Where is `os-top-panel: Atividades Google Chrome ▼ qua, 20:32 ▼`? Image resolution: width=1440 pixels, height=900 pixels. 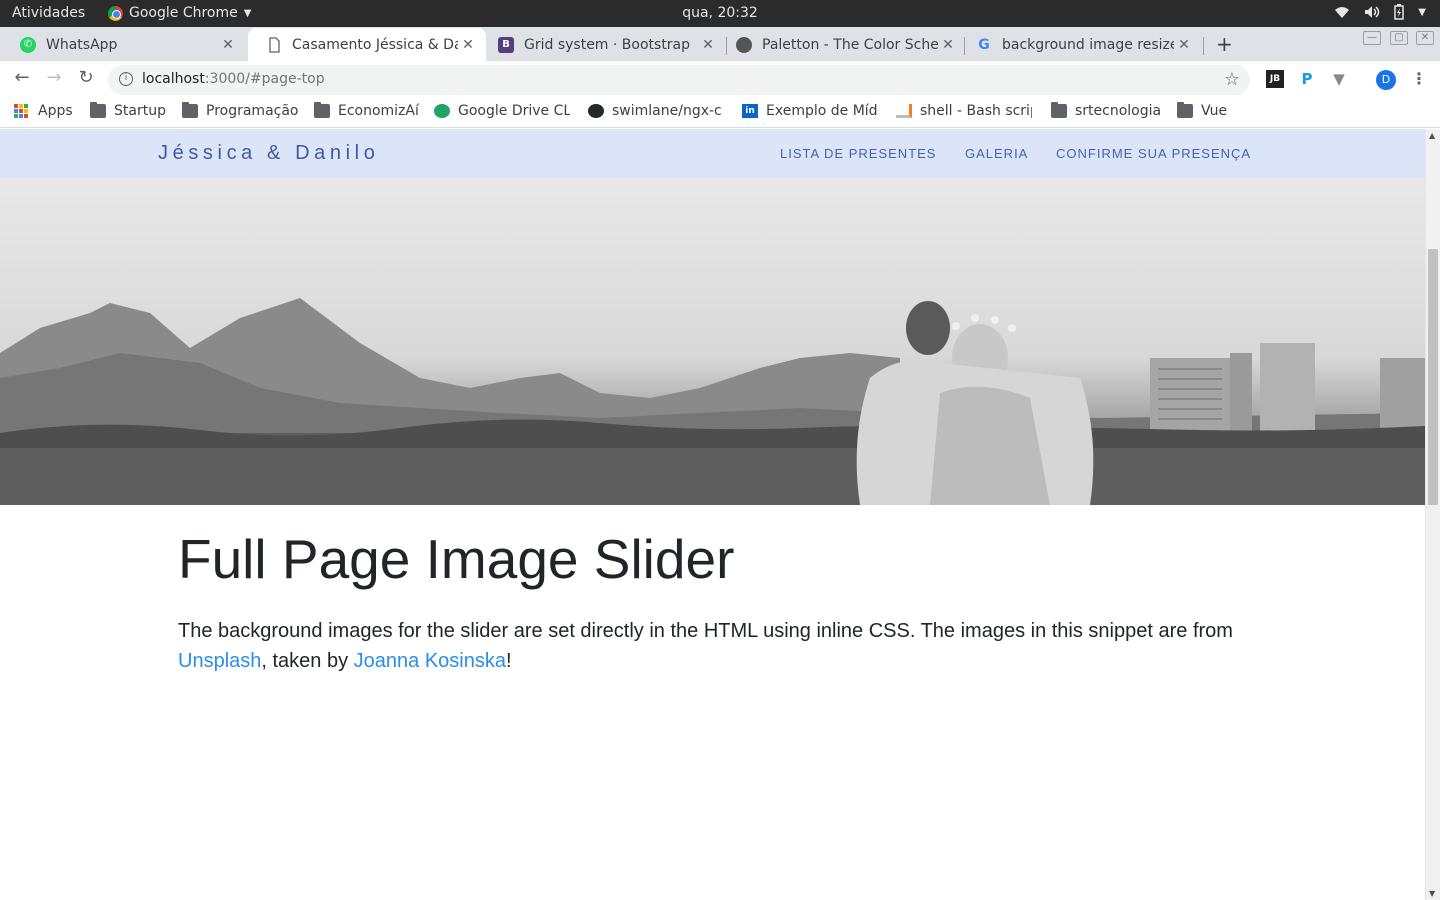
os-top-panel: Atividades Google Chrome ▼ qua, 20:32 ▼ is located at coordinates (720, 13).